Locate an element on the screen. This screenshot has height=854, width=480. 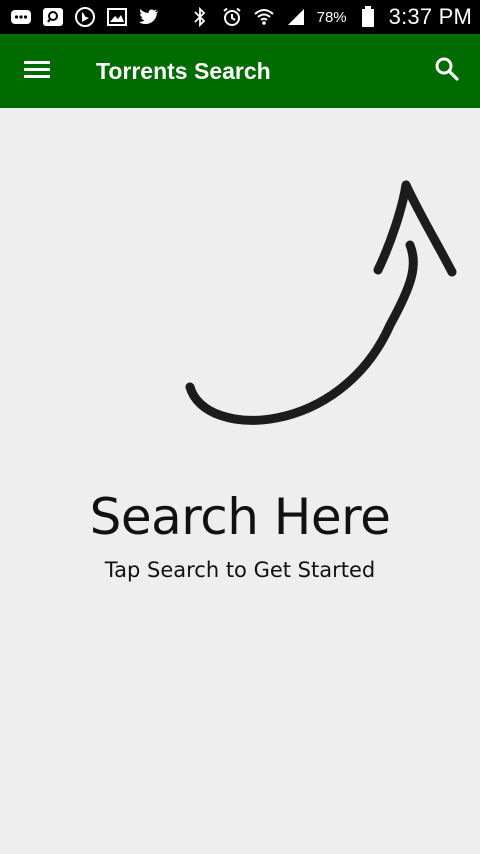
empty-state-subtitle: Tap Search to Get Started is located at coordinates (240, 570).